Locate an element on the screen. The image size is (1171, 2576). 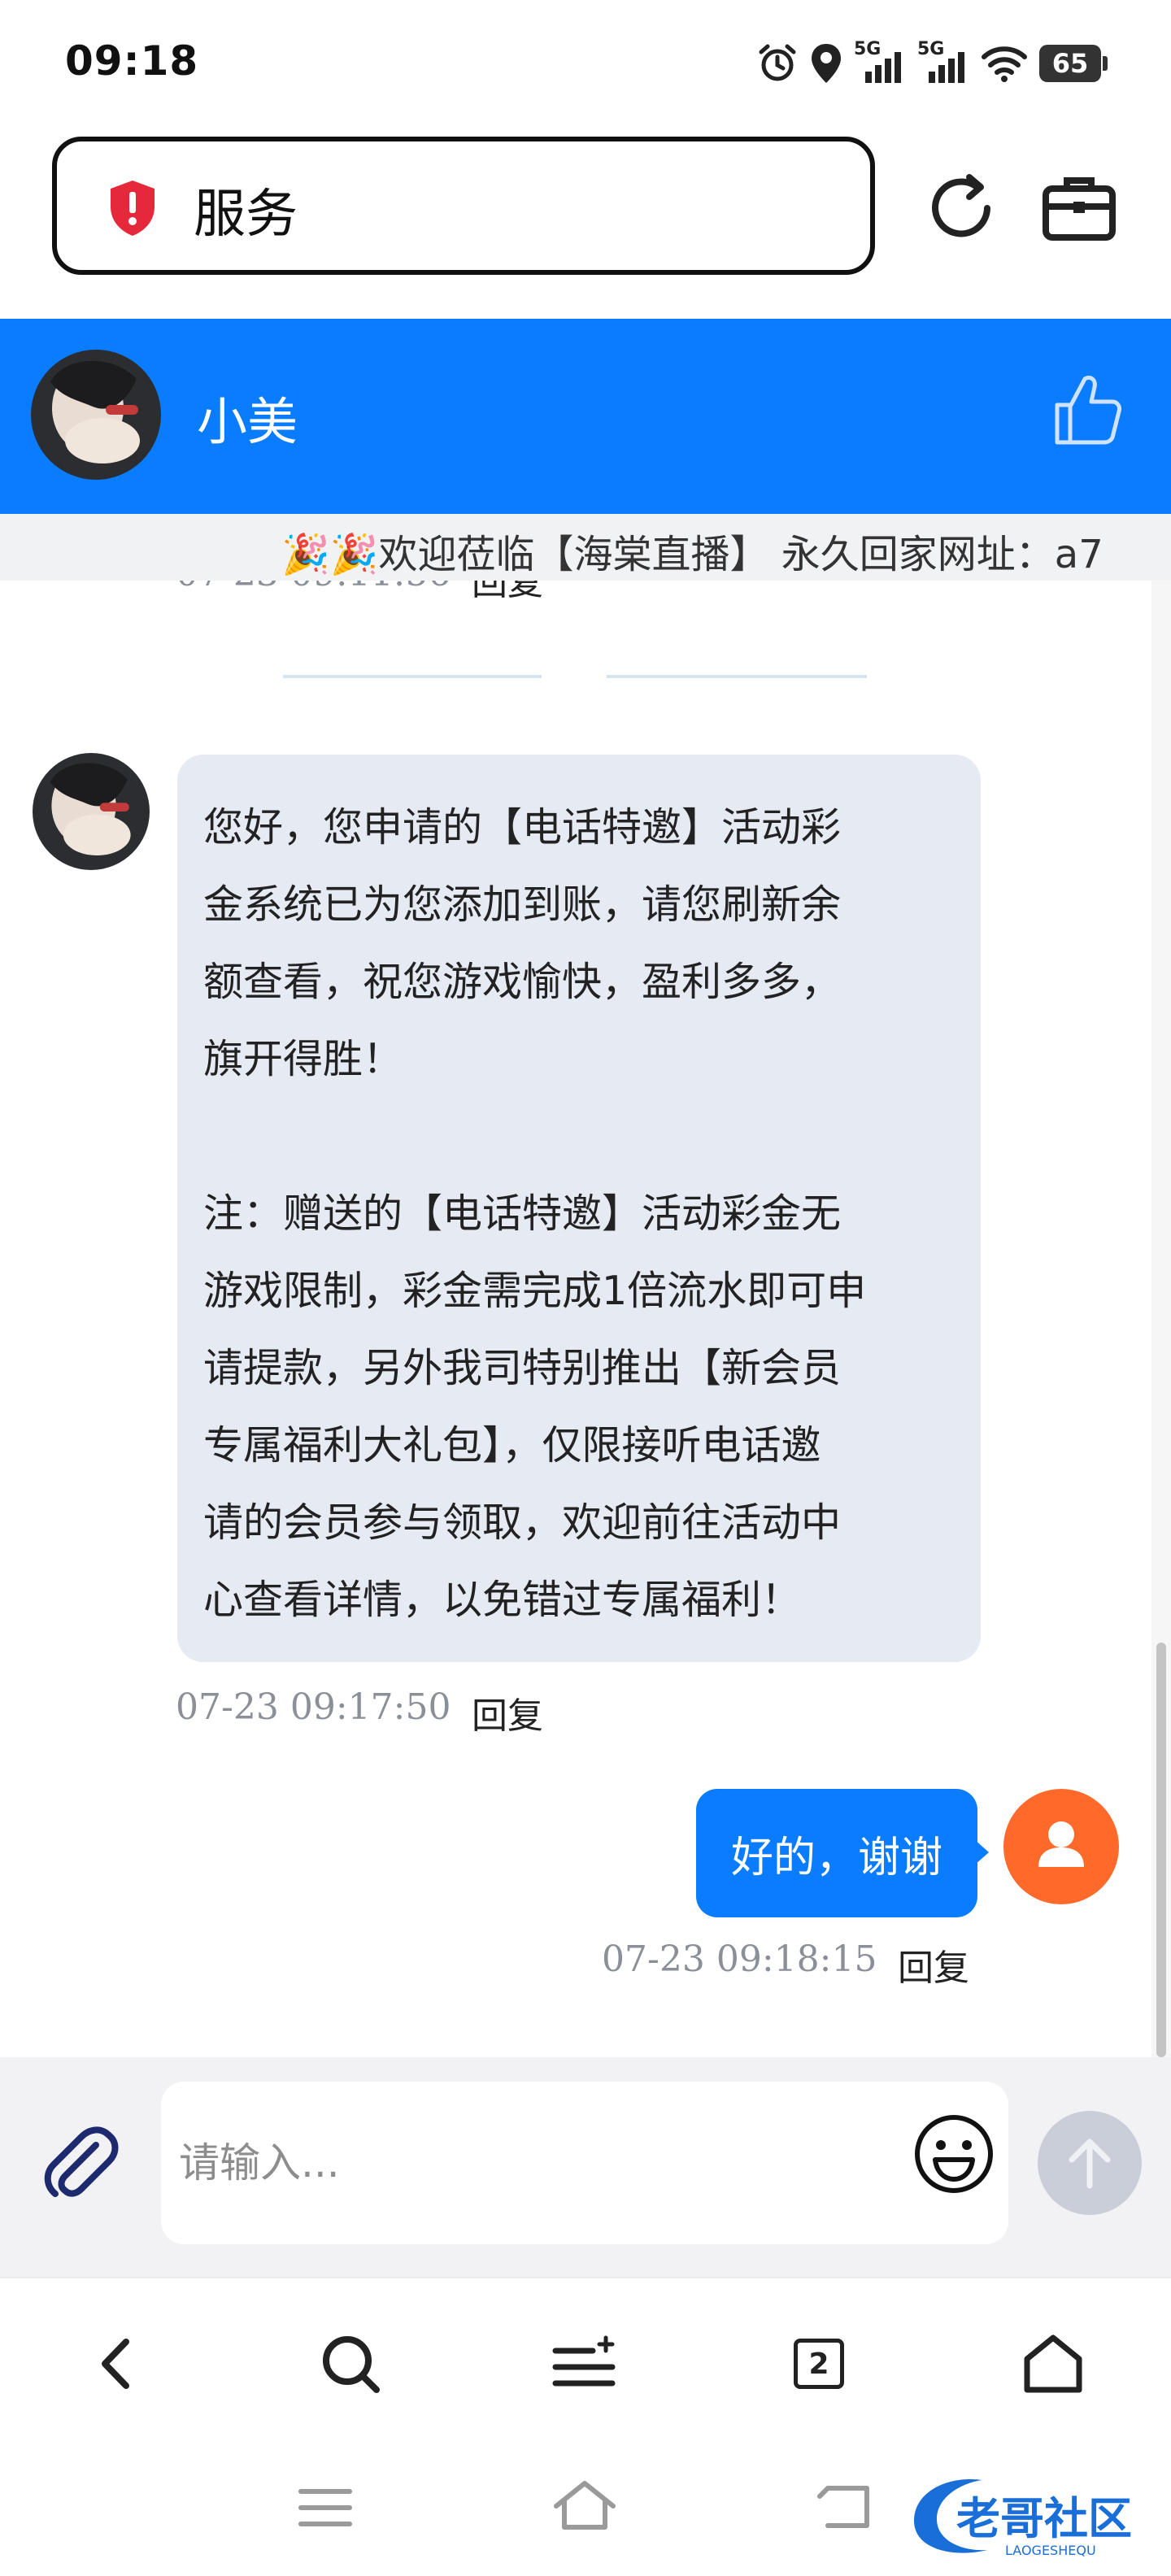
url-text: 服务 is located at coordinates (246, 215).